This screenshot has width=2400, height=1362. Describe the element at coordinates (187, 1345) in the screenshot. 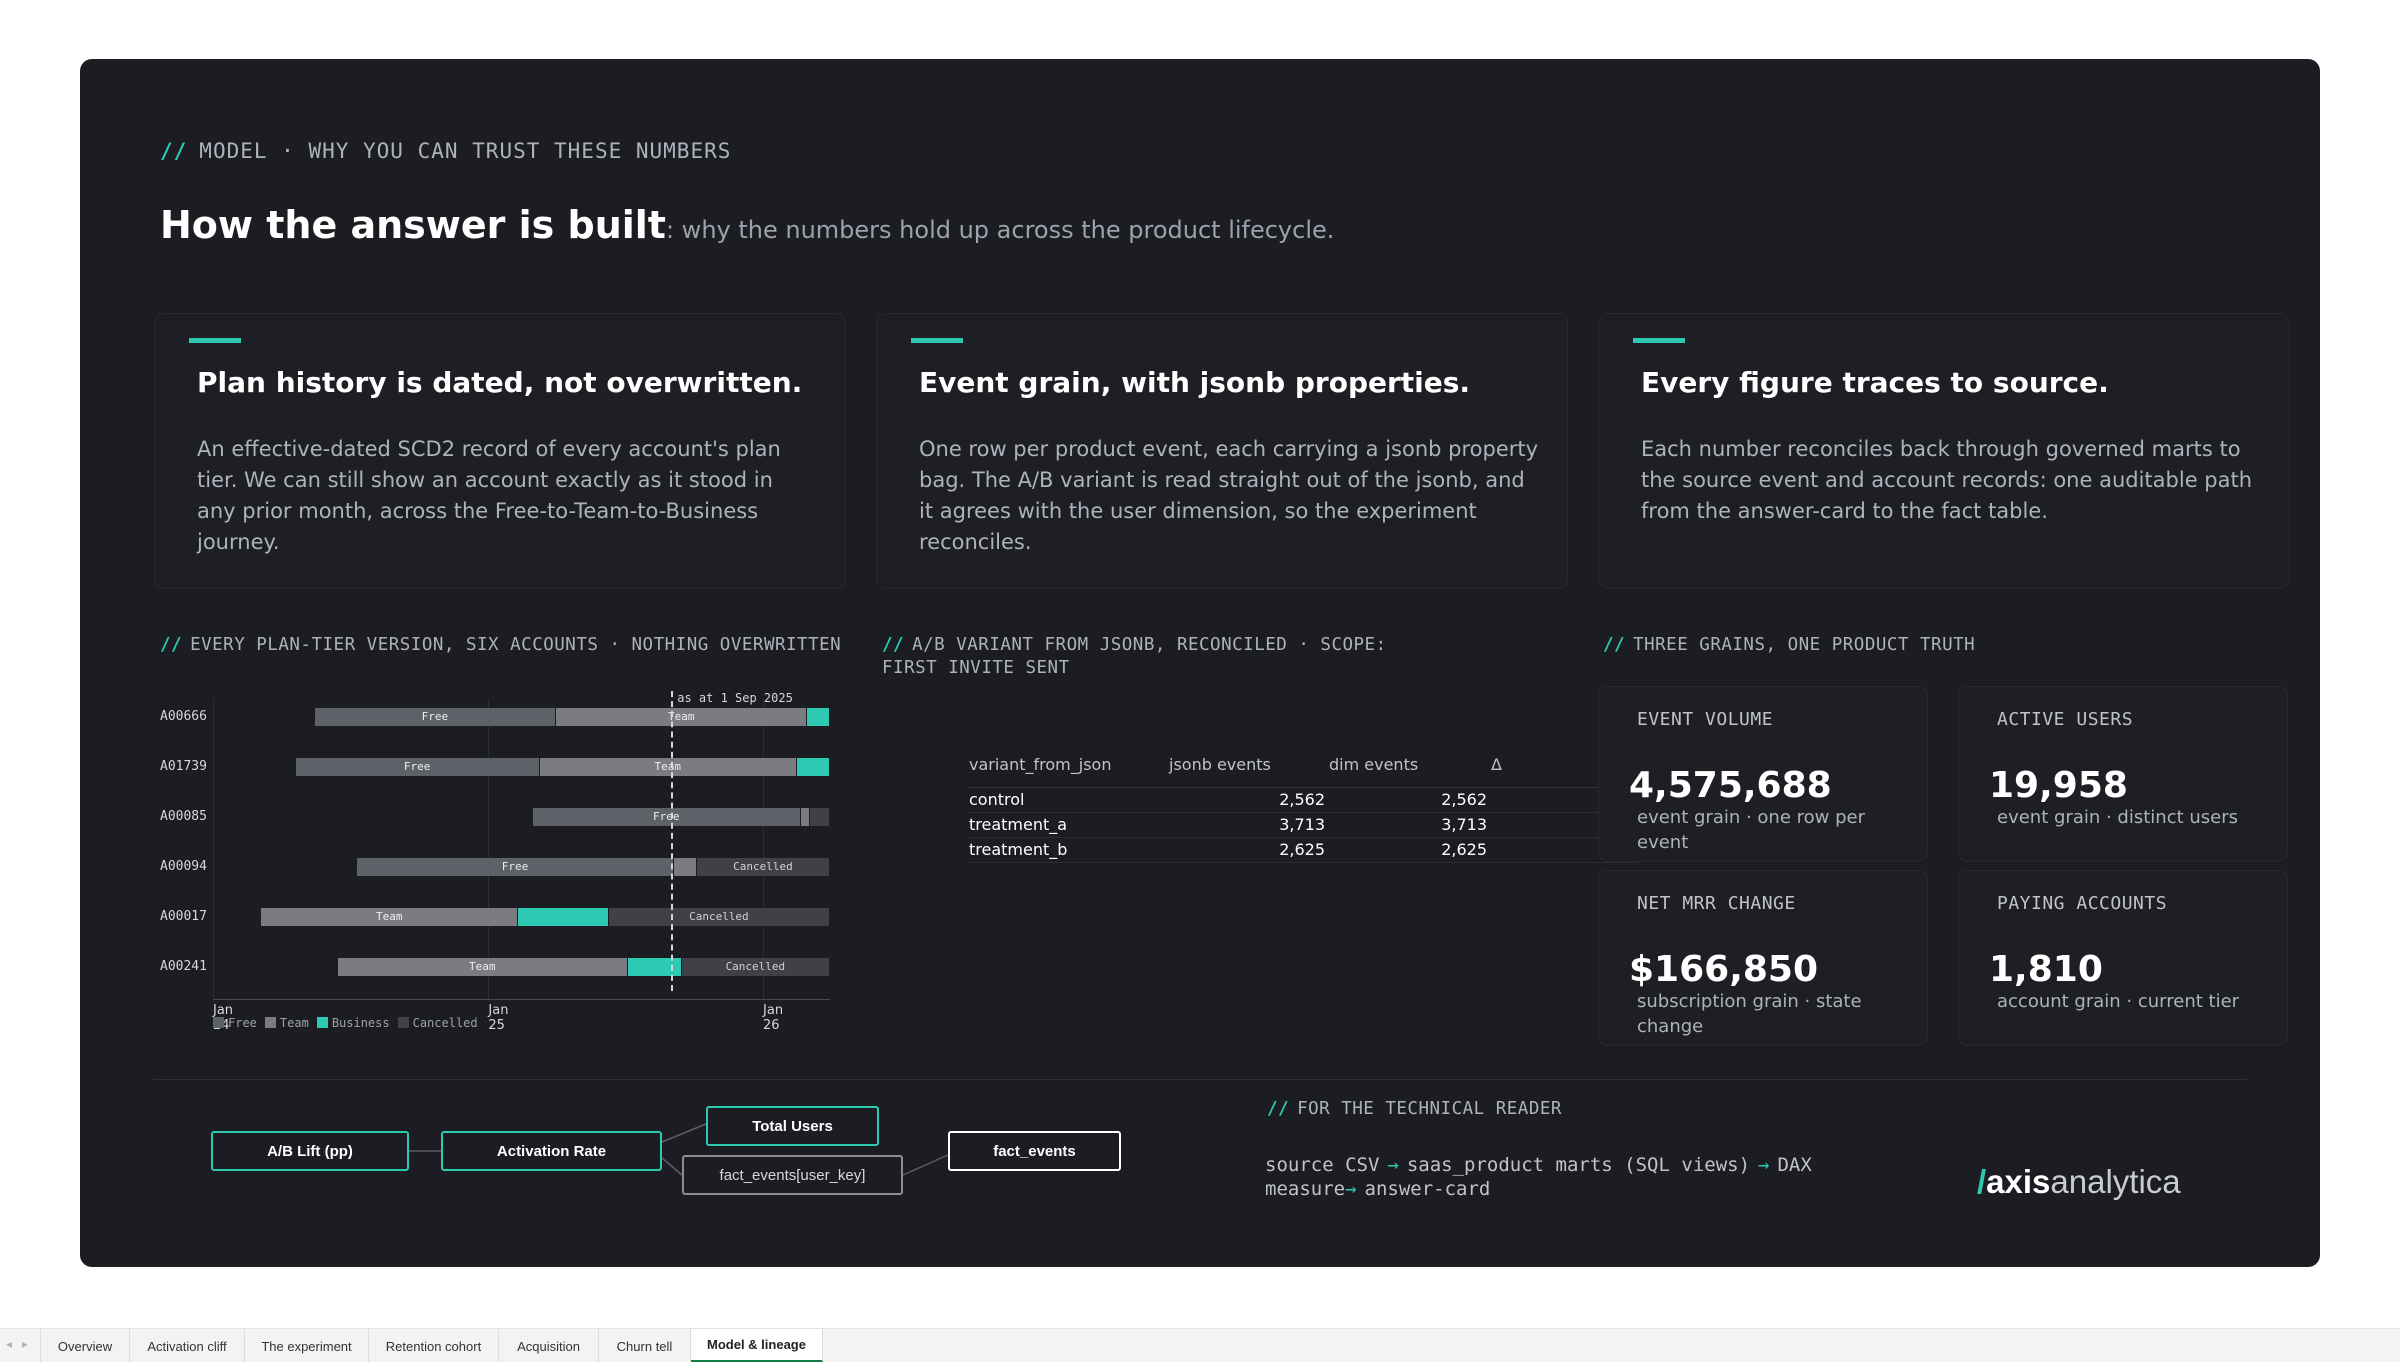

I see `tab-activation-cliff: Activation cliff` at that location.